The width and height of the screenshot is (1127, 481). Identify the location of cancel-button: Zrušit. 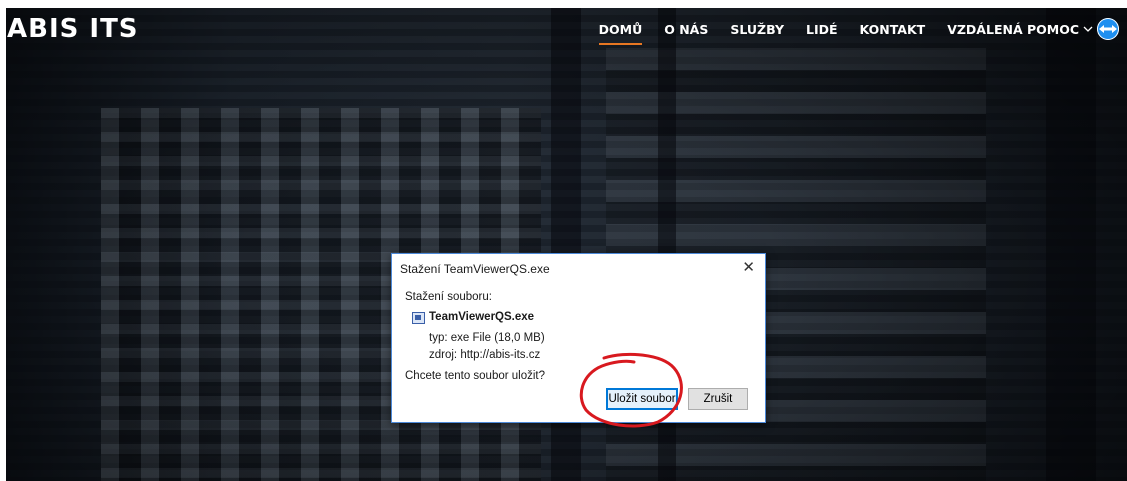
(718, 399).